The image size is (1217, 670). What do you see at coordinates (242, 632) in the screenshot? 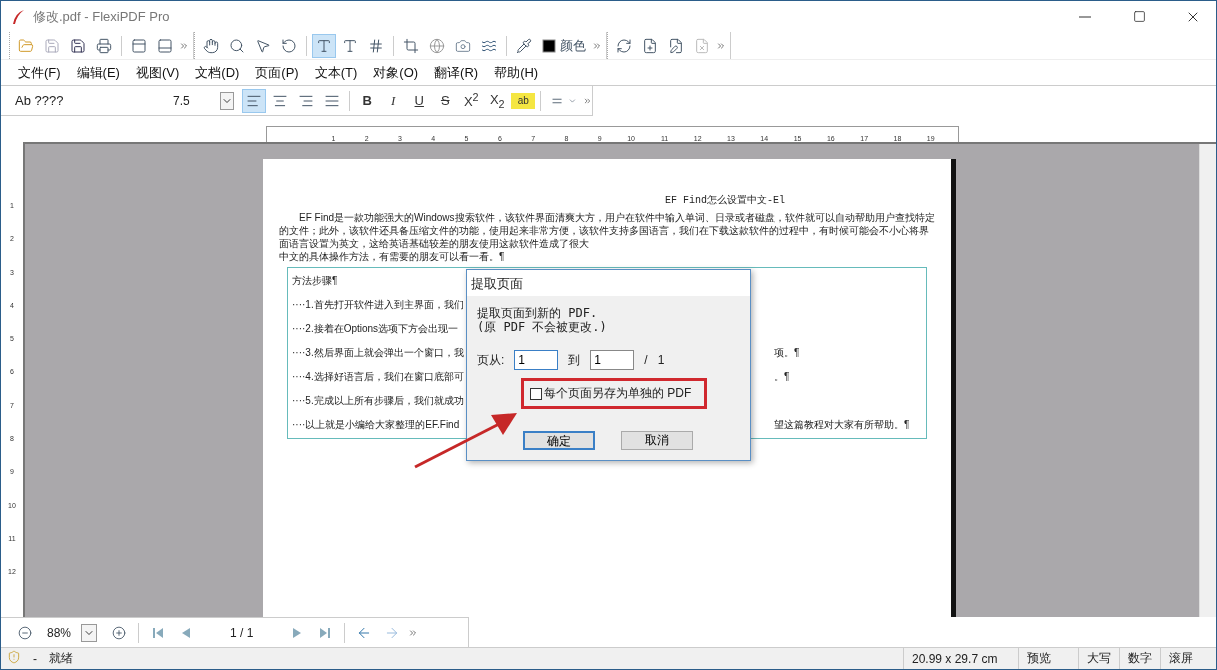
I see `page-indicator: 1 / 1` at bounding box center [242, 632].